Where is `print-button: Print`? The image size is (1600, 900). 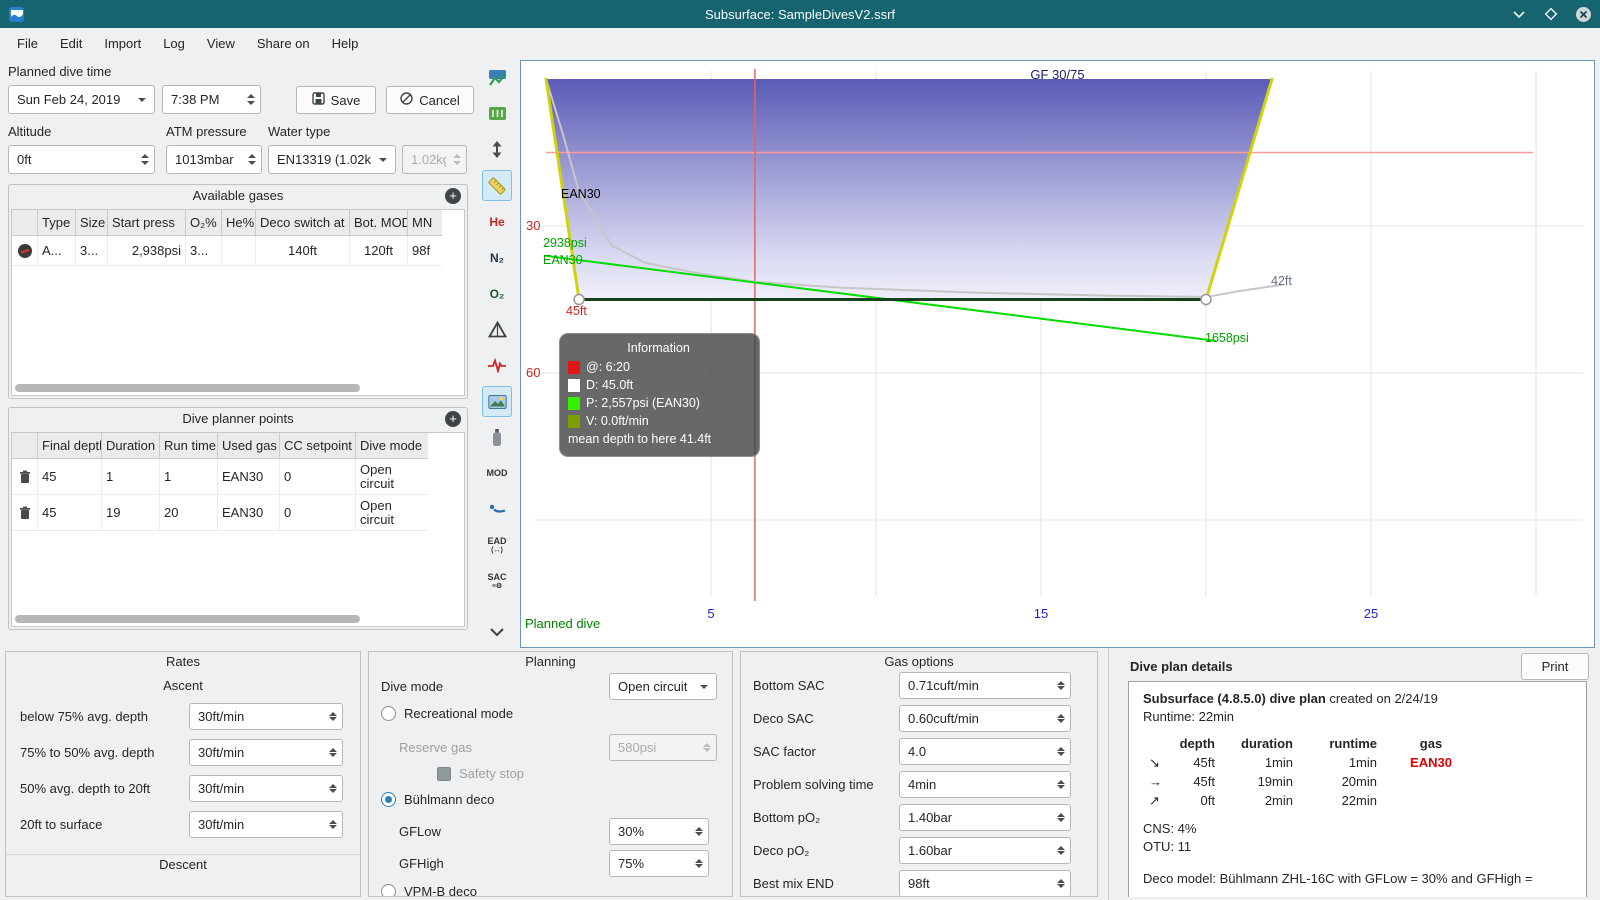
print-button: Print is located at coordinates (1555, 666).